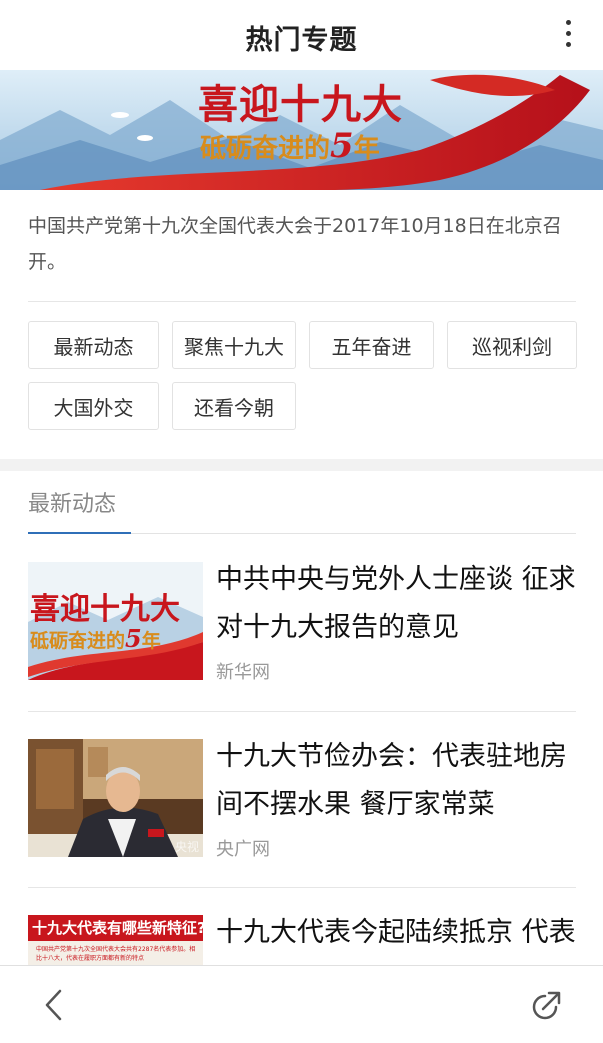  What do you see at coordinates (300, 104) in the screenshot?
I see `banner-headline: 喜迎十九大` at bounding box center [300, 104].